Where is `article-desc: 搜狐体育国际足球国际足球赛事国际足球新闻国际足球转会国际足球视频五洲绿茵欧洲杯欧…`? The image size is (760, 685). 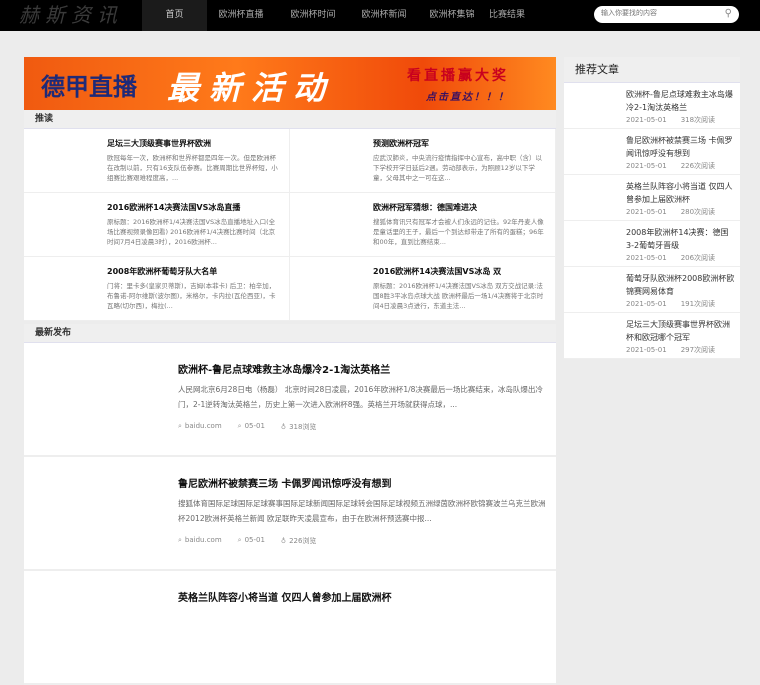
article-desc: 搜狐体育国际足球国际足球赛事国际足球新闻国际足球转会国际足球视频五洲绿茵欧洲杯欧… is located at coordinates (362, 511).